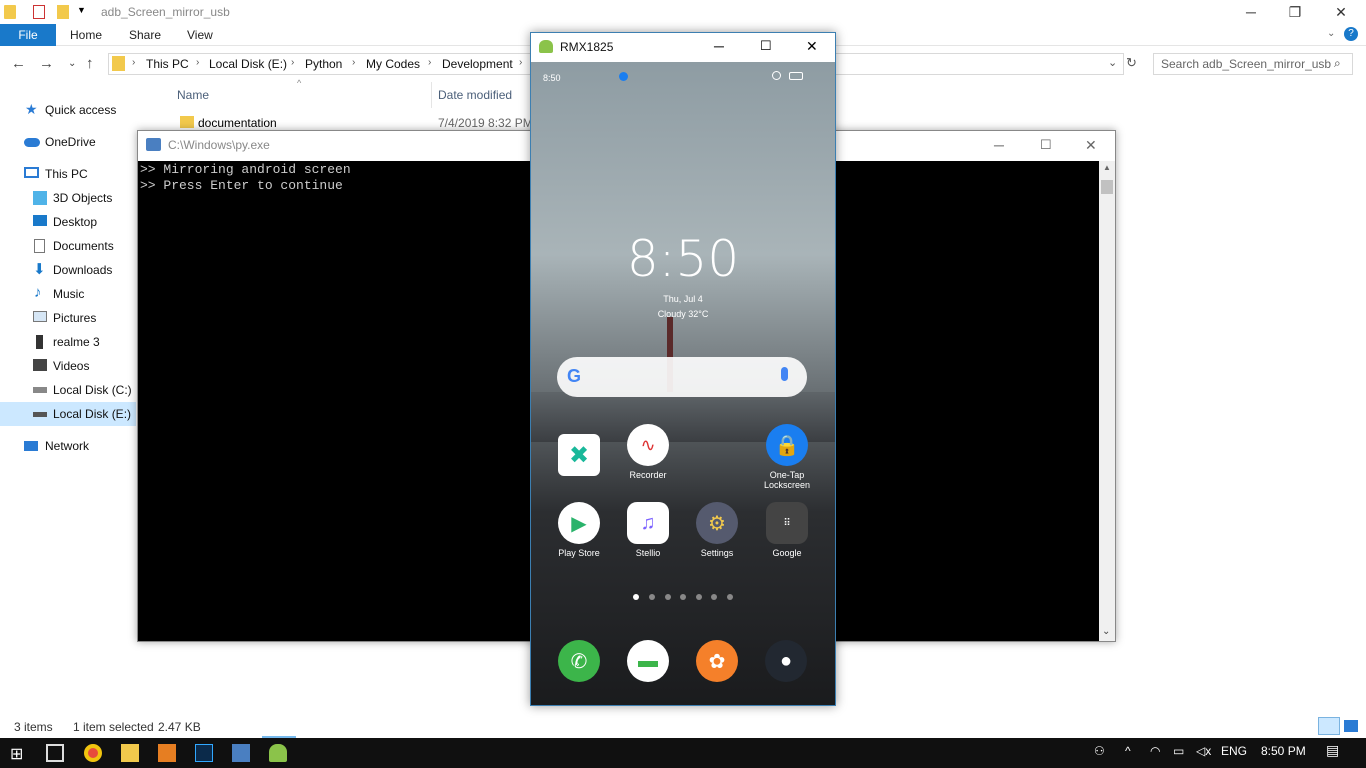  I want to click on console-line: >> Press Enter to continue, so click(241, 185).